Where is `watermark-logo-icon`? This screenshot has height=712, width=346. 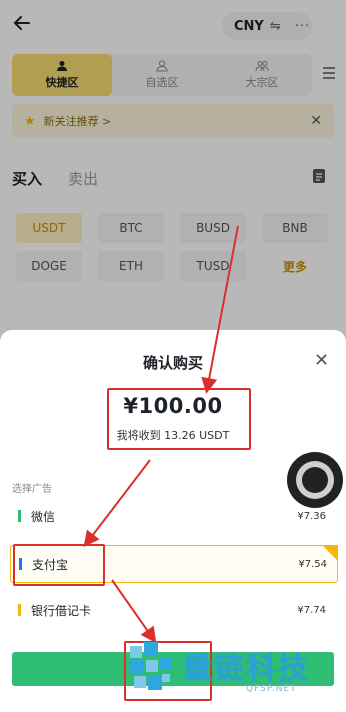
watermark-logo-icon is located at coordinates (151, 666).